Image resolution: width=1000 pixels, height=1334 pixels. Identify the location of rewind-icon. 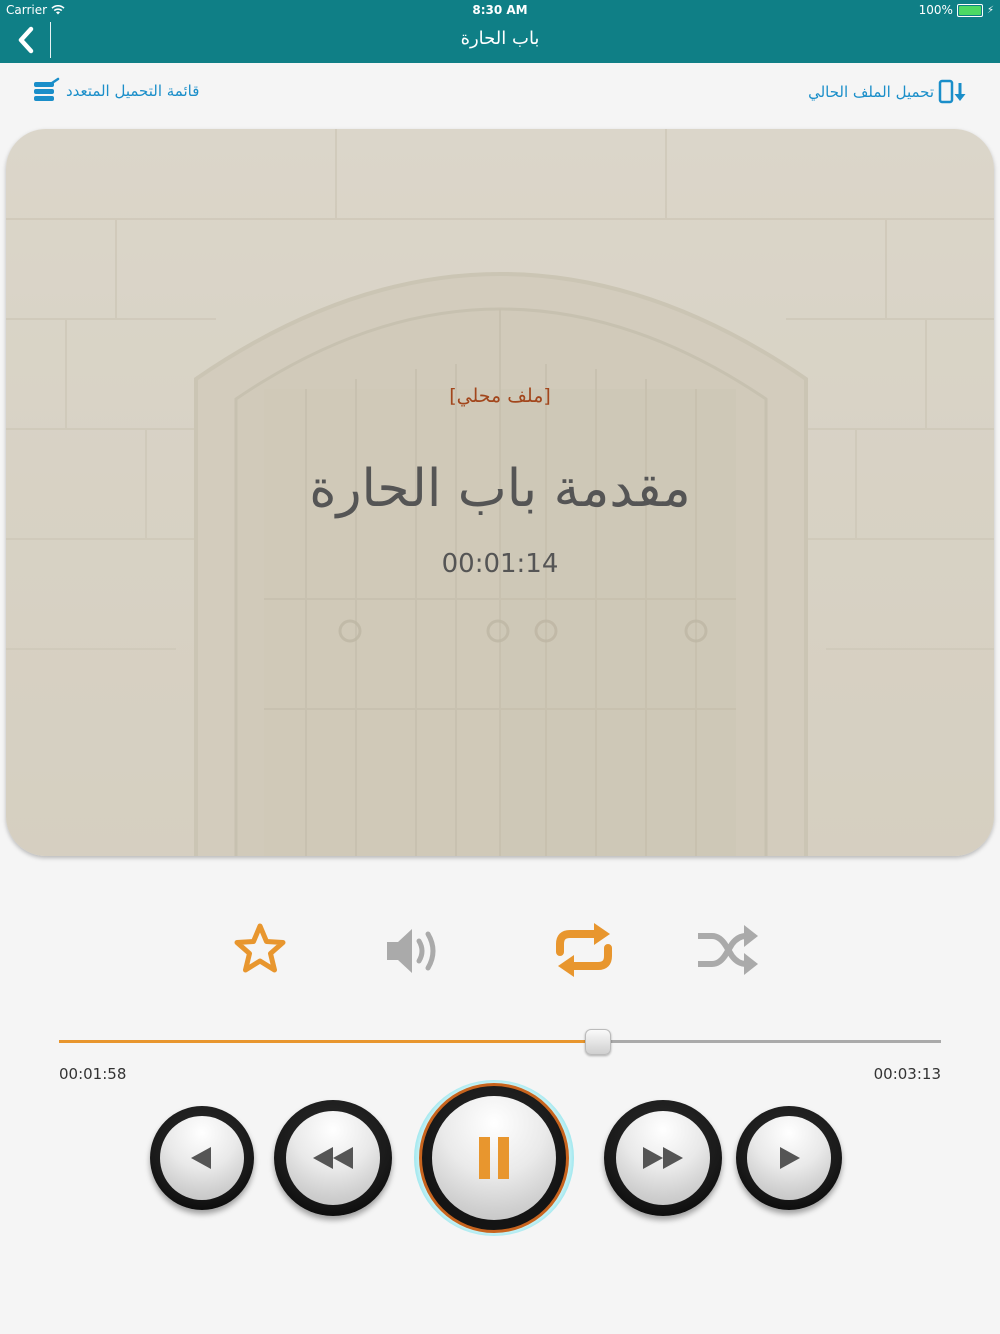
(333, 1158).